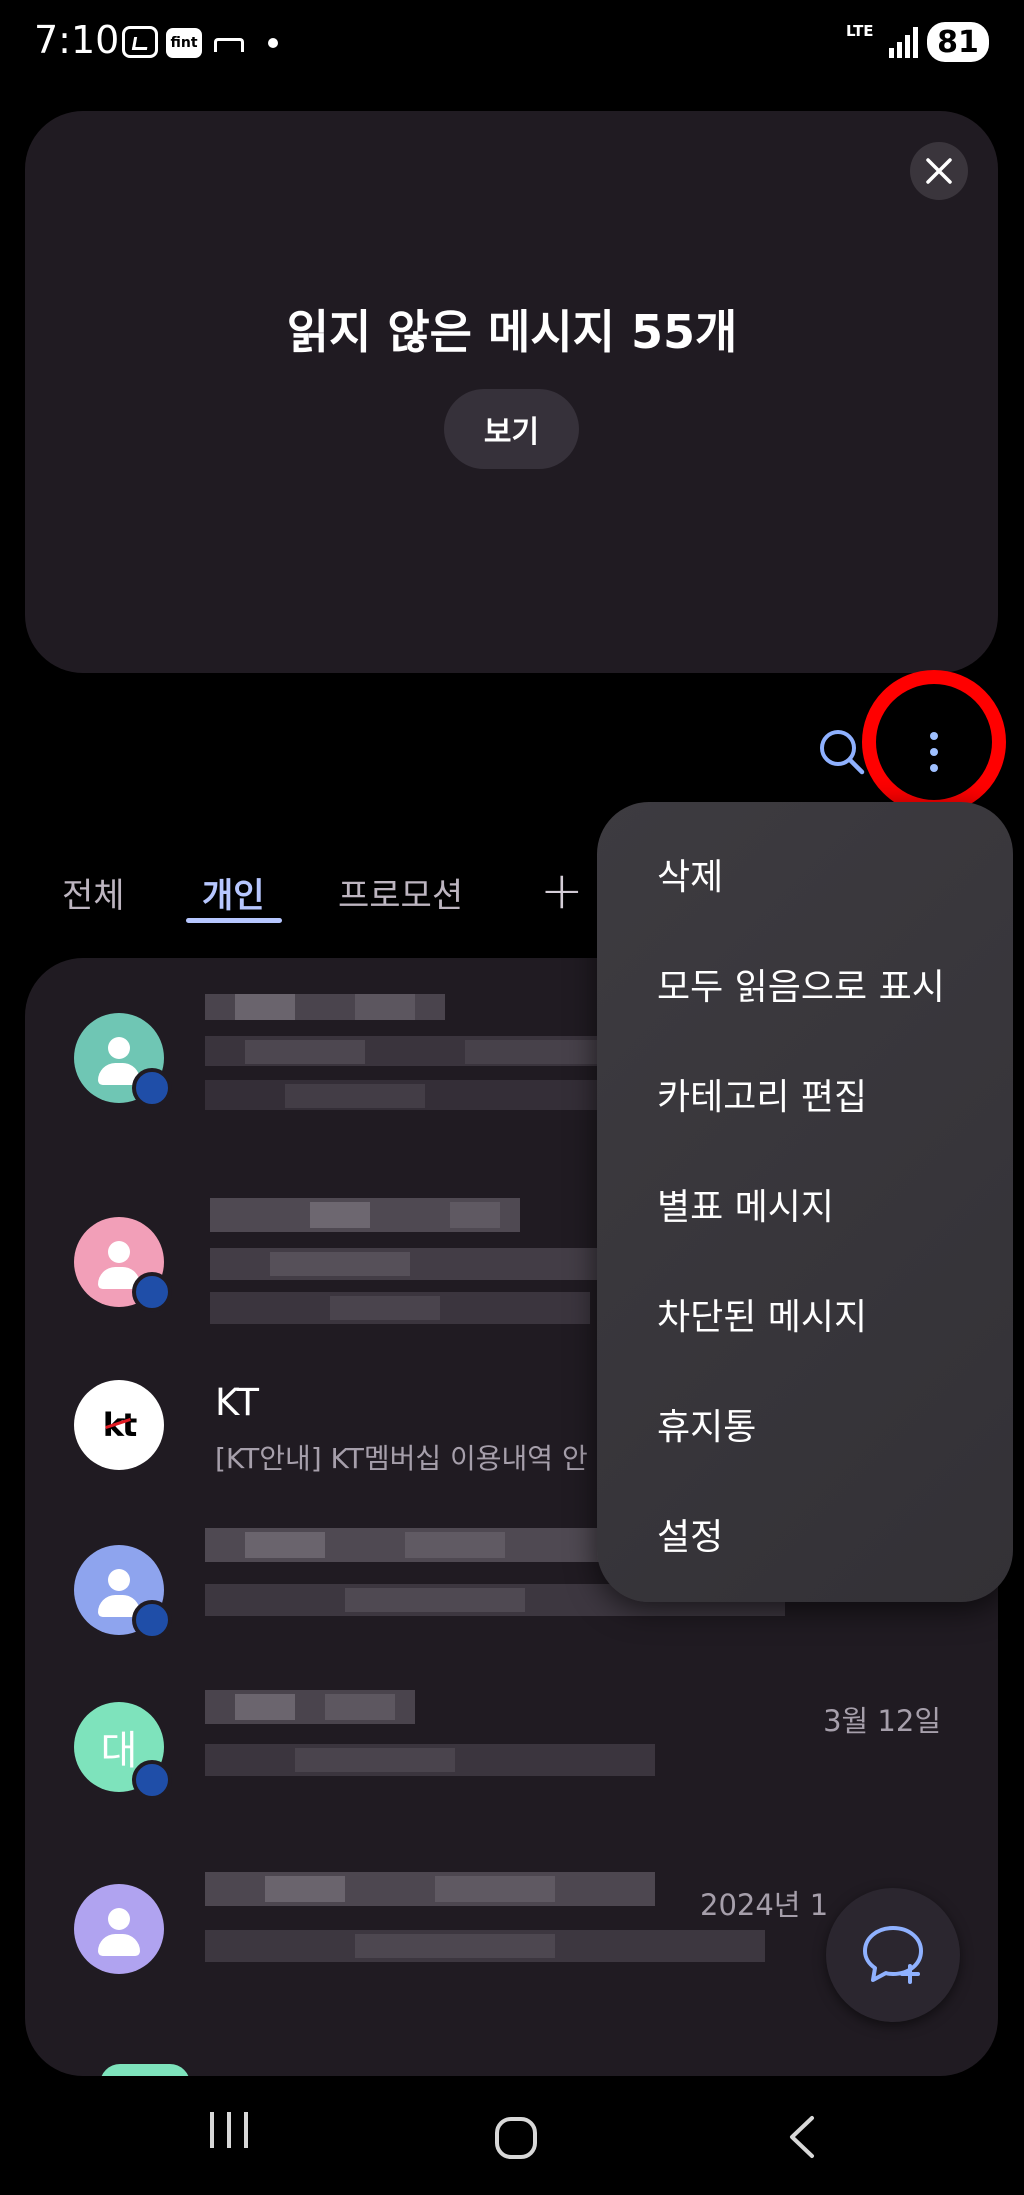 This screenshot has width=1024, height=2195. Describe the element at coordinates (934, 742) in the screenshot. I see `highlight-annotation-ring` at that location.